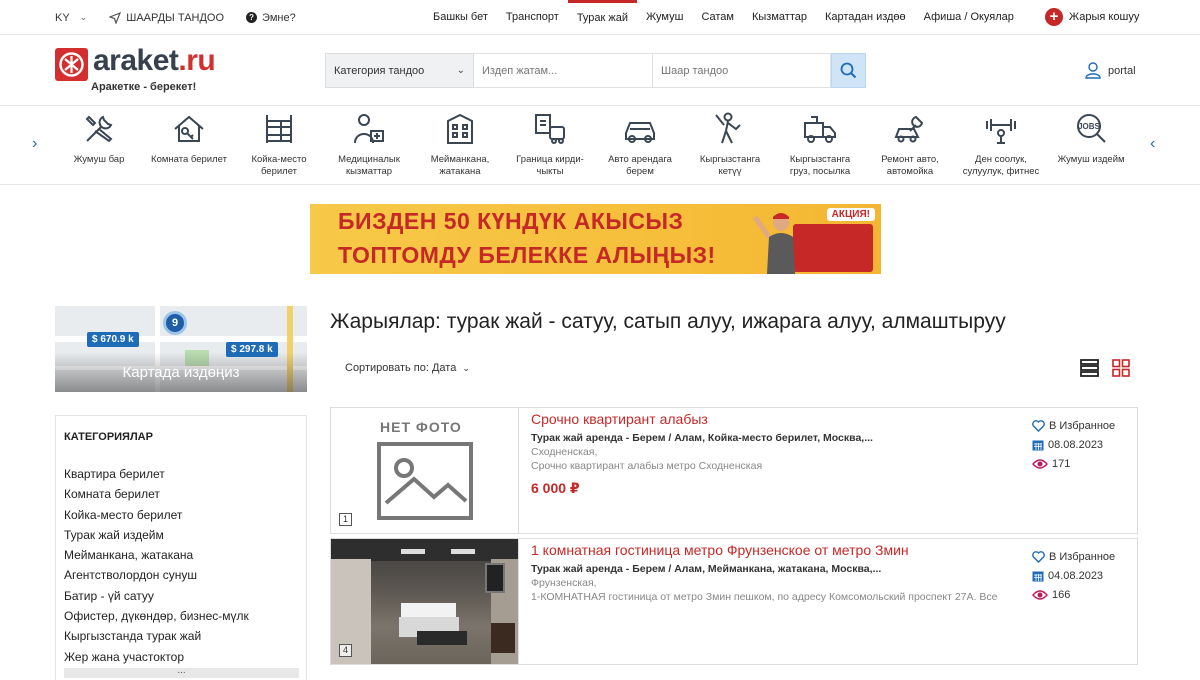  Describe the element at coordinates (1104, 17) in the screenshot. I see `post-ad-label: Жарыя кошуу` at that location.